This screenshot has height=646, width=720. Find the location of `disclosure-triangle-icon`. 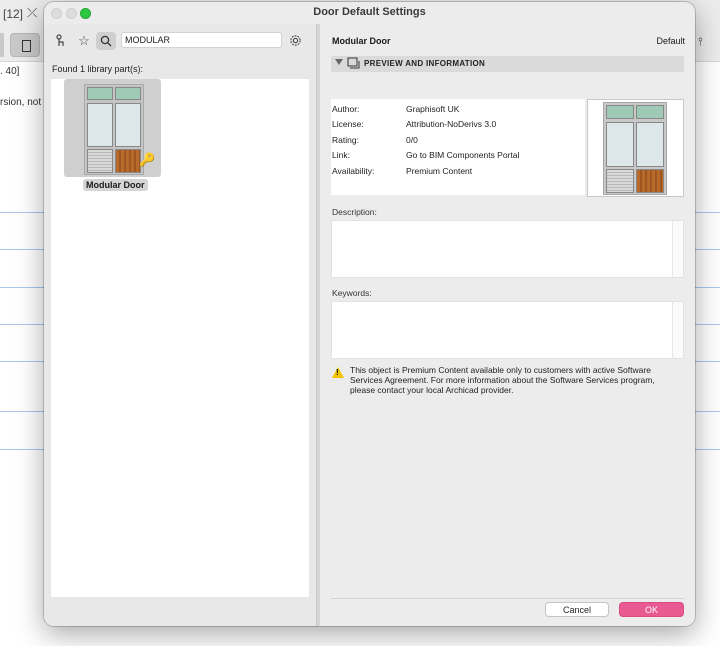

disclosure-triangle-icon is located at coordinates (339, 62).